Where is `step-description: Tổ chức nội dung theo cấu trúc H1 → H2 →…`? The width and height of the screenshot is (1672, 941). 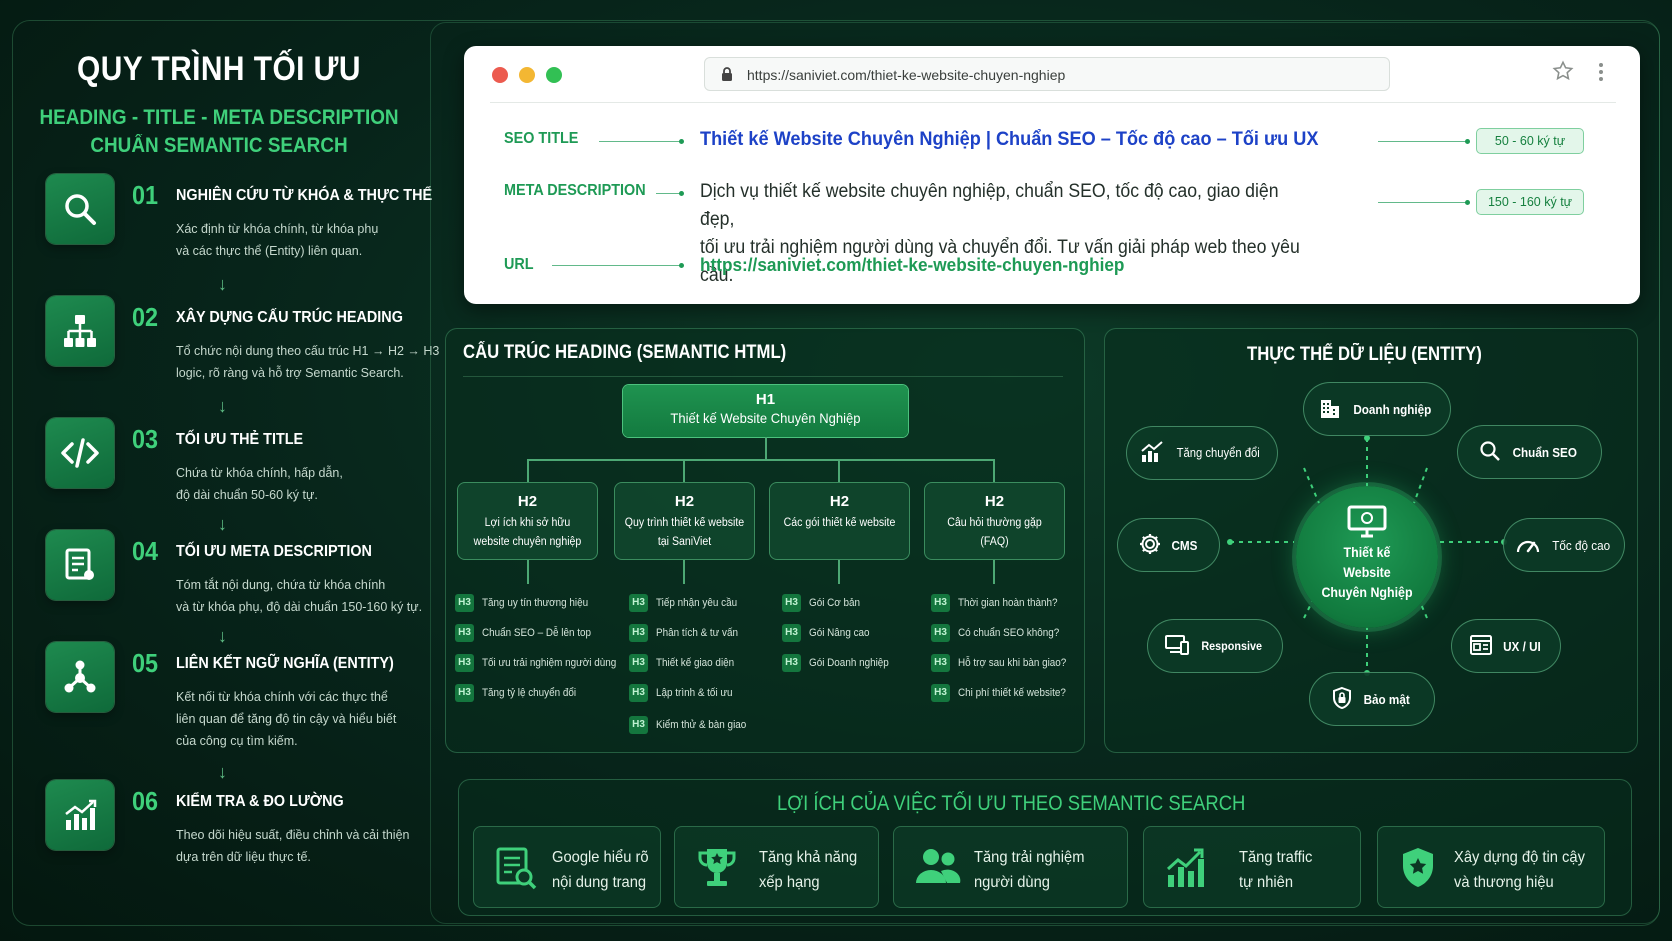 step-description: Tổ chức nội dung theo cấu trúc H1 → H2 →… is located at coordinates (308, 362).